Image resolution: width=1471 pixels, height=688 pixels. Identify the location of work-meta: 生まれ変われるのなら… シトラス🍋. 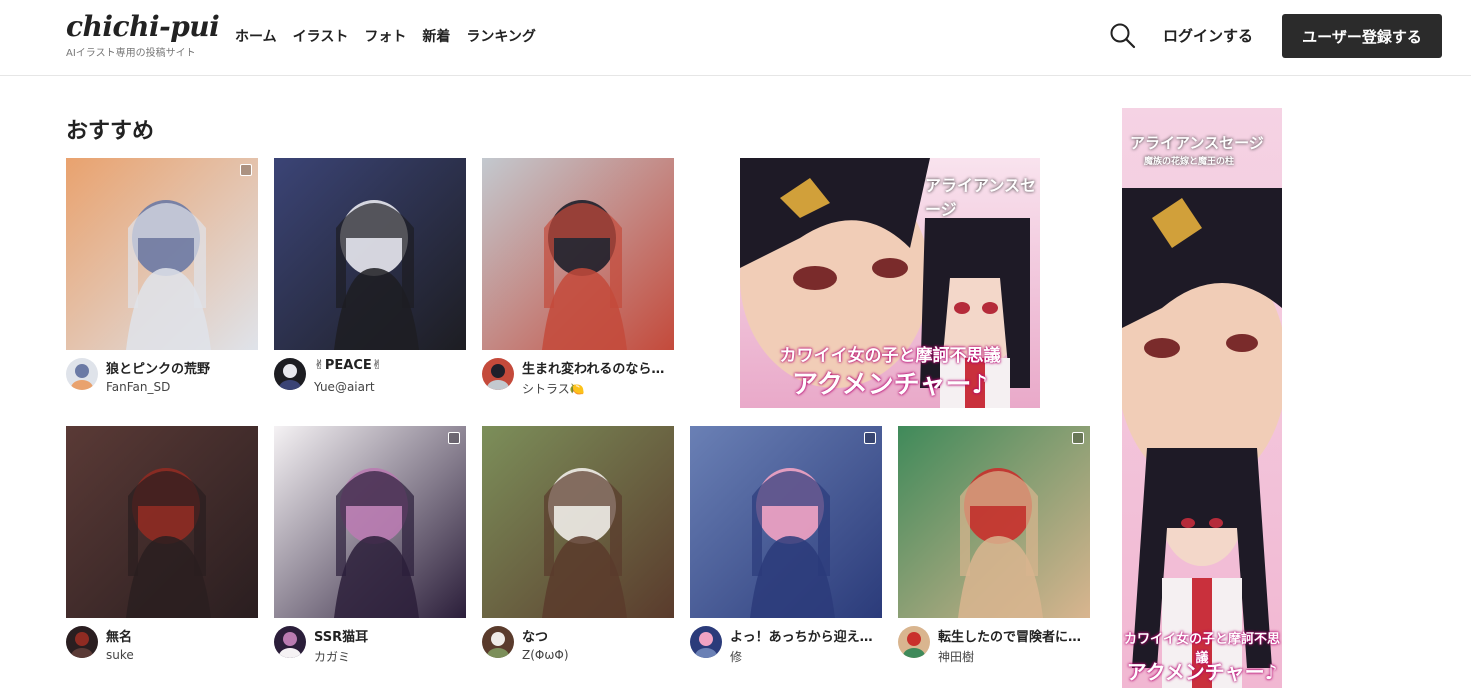
(578, 380).